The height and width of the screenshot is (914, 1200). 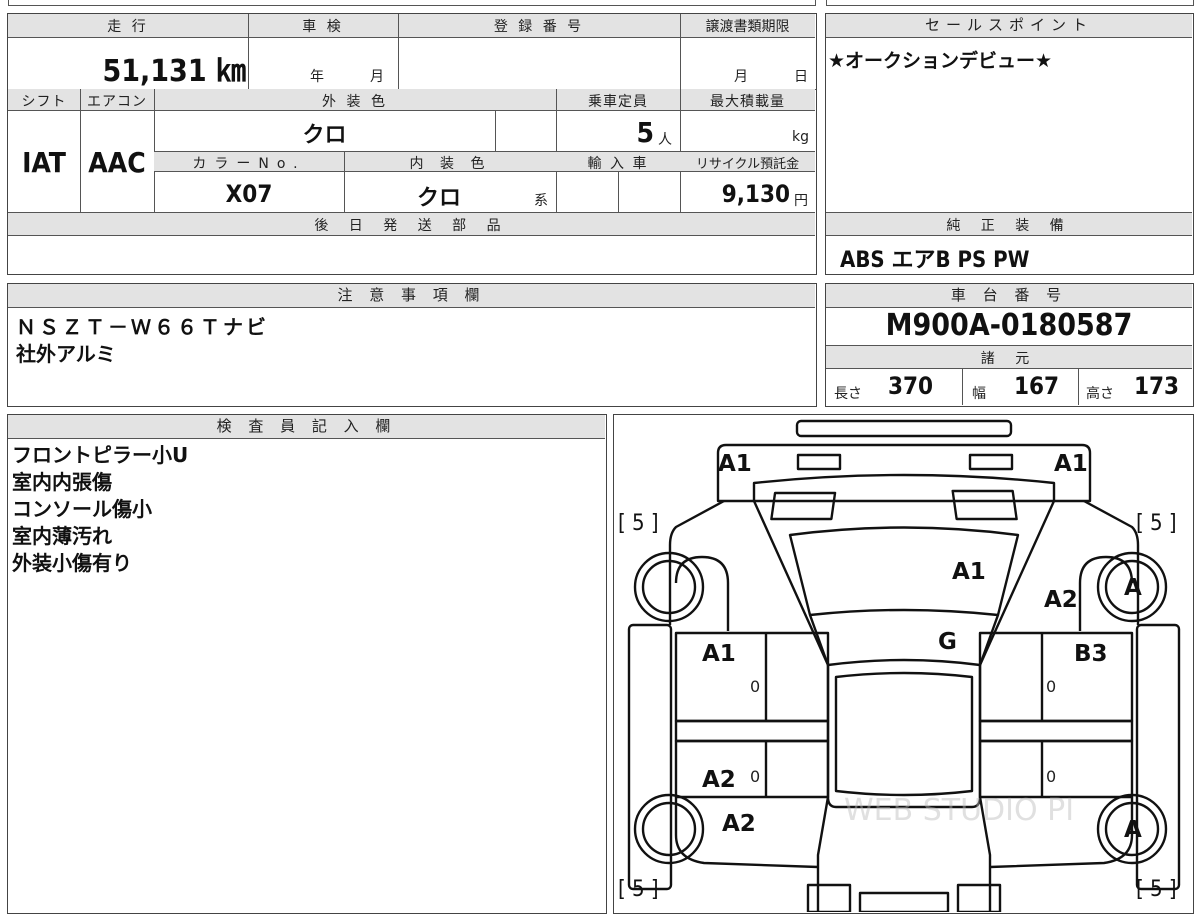 What do you see at coordinates (935, 260) in the screenshot?
I see `equipment-value: ABS エアB PS PW` at bounding box center [935, 260].